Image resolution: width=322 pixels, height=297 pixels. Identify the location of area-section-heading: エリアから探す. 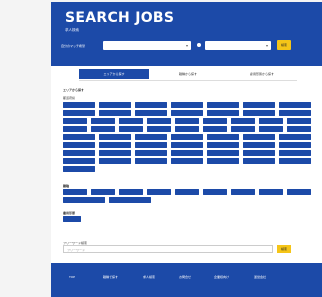
(74, 90).